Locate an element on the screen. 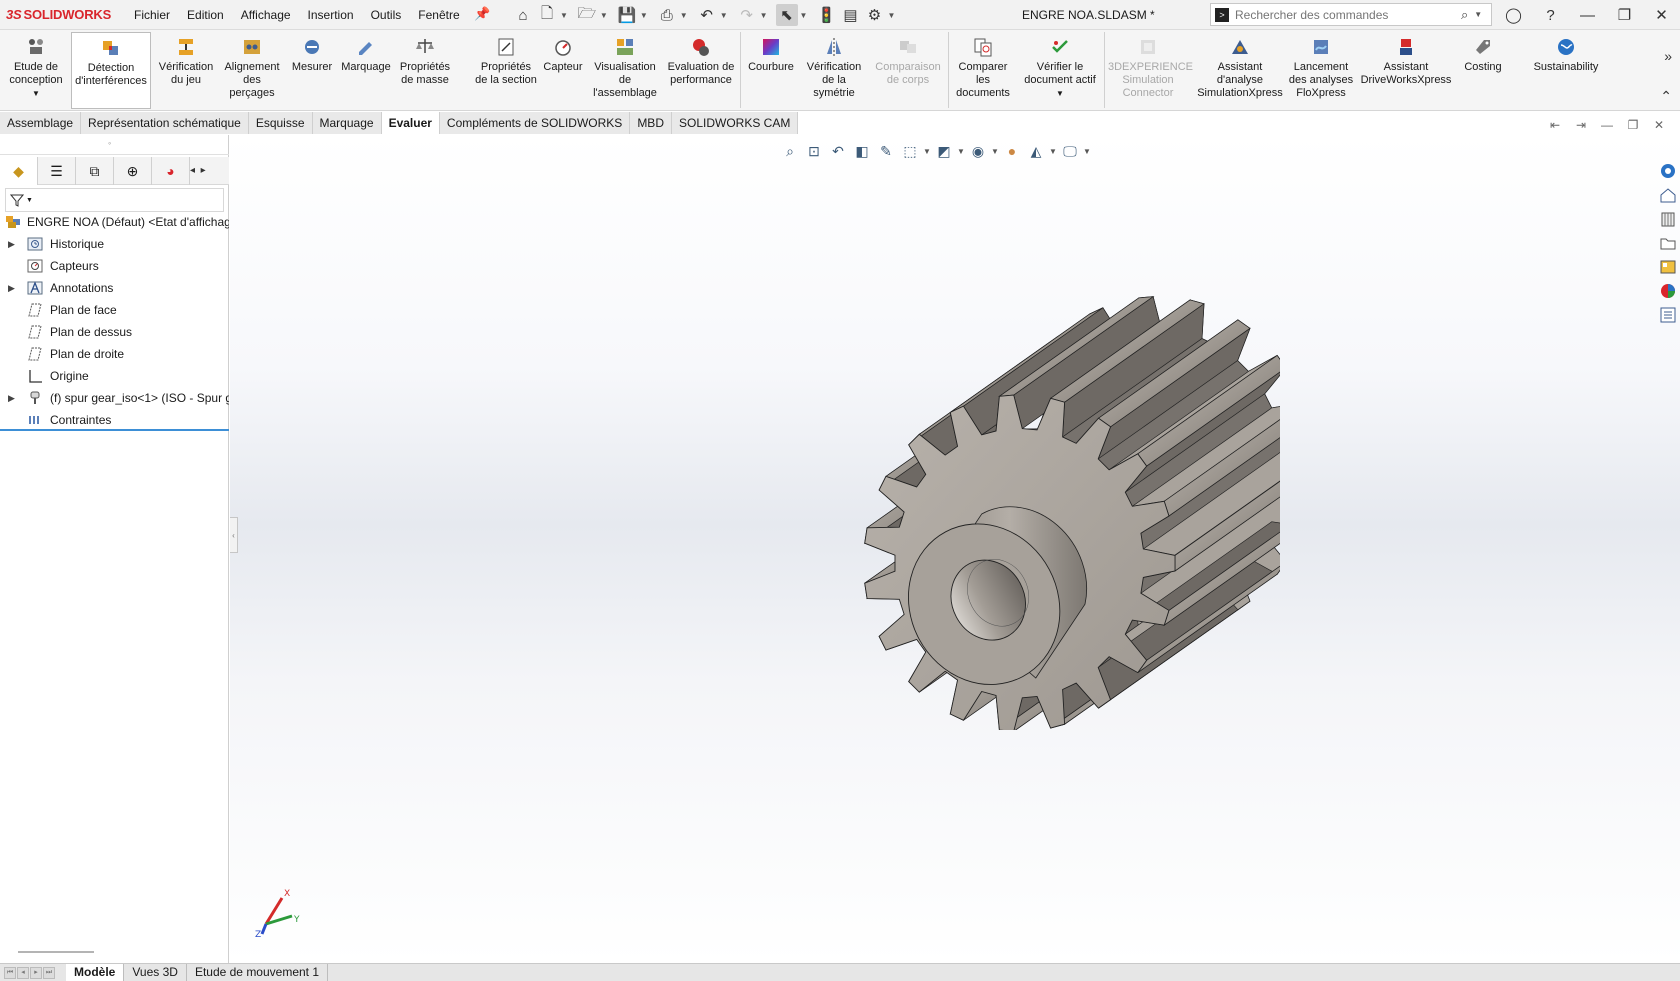  home-icon is located at coordinates (1668, 195).